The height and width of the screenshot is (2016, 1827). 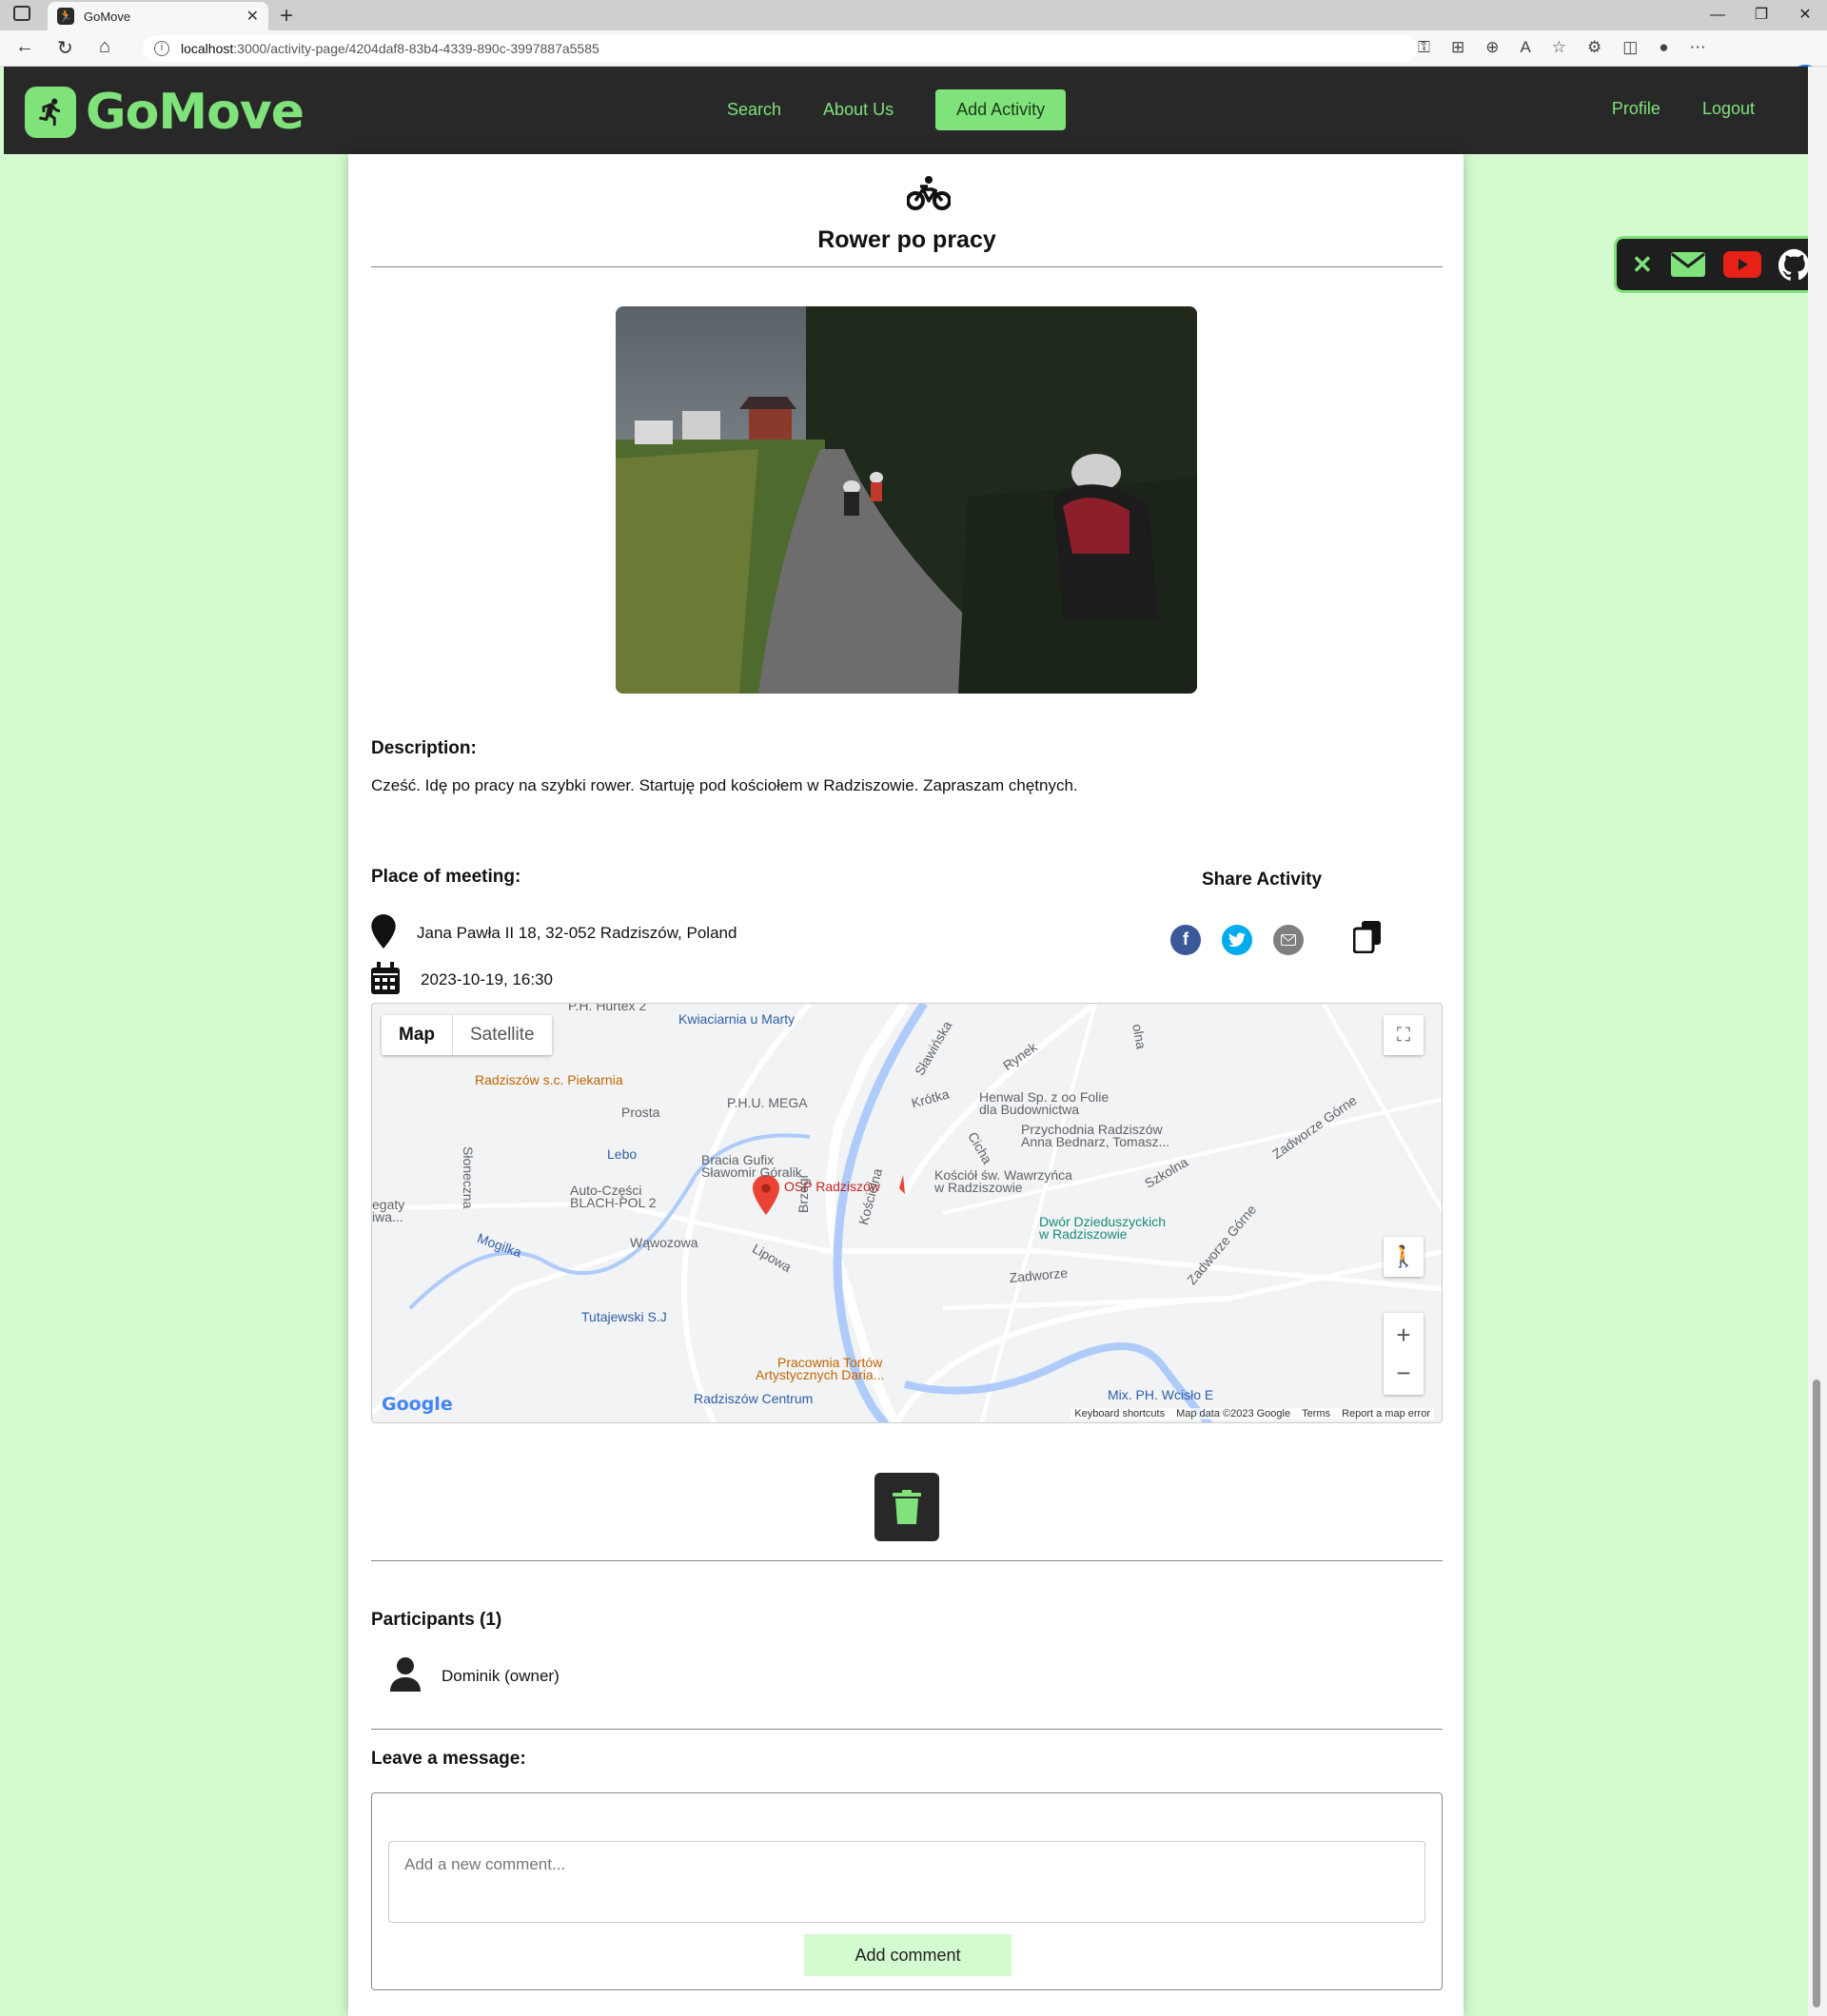 I want to click on participants-divider, so click(x=907, y=1560).